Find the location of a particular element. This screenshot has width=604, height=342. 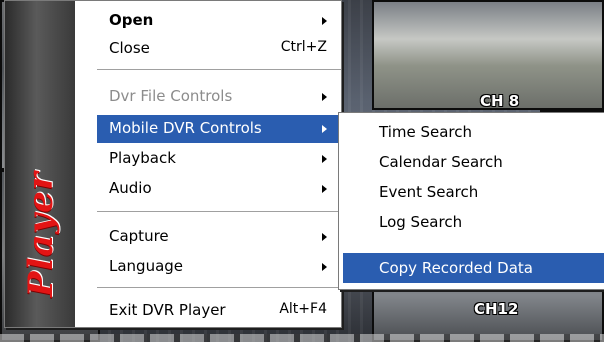

submenu-item-label: Time Search is located at coordinates (426, 132).